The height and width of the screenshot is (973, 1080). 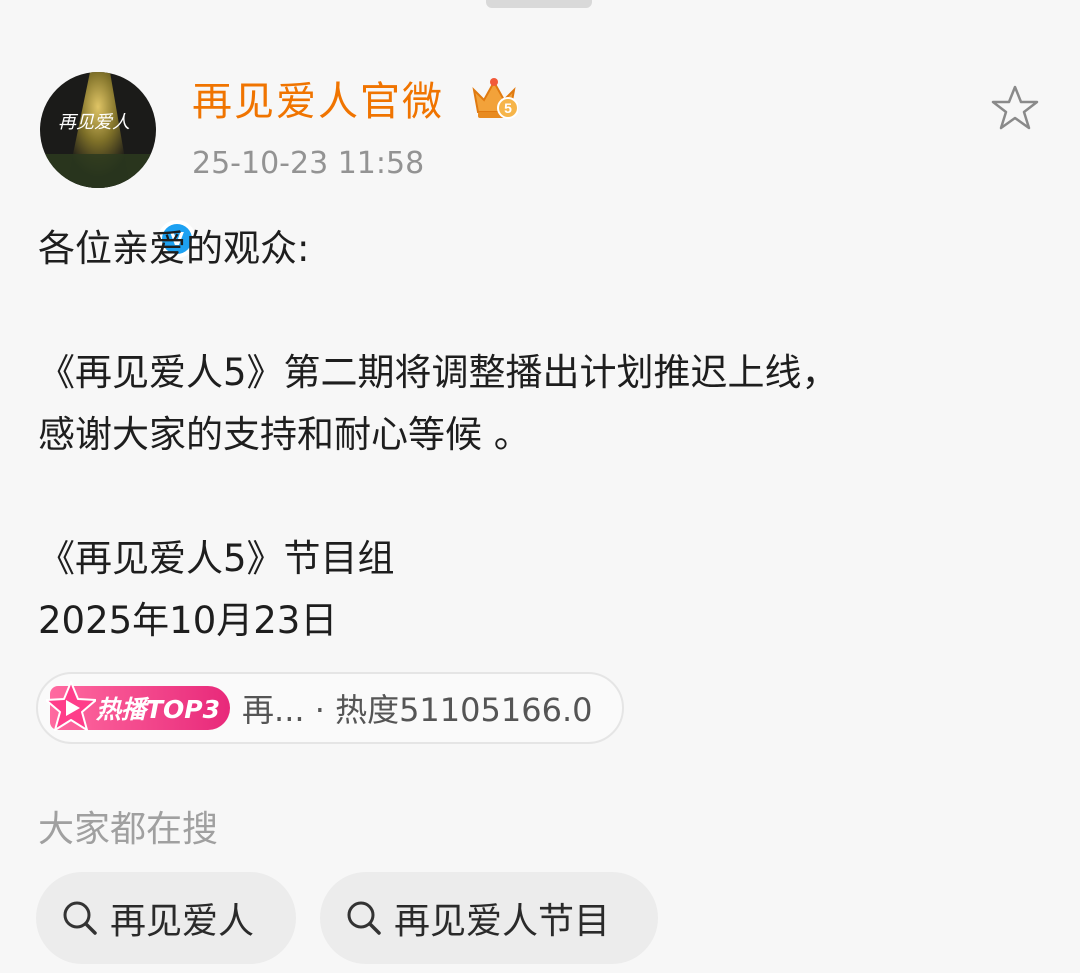 I want to click on avatar-image: 再见爱人, so click(x=98, y=130).